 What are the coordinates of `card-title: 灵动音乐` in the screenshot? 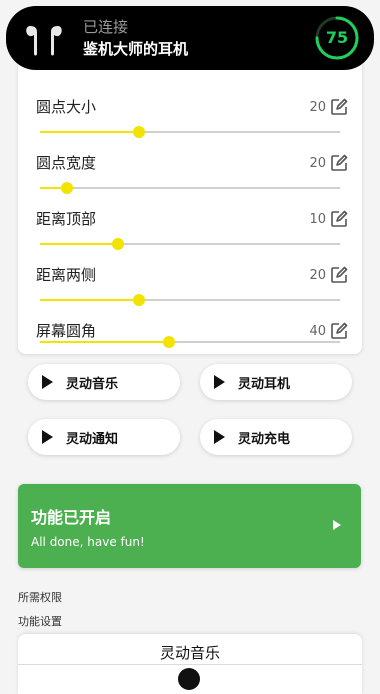 It's located at (189, 653).